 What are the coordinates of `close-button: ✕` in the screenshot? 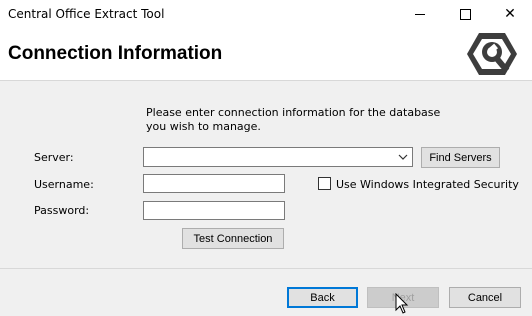 It's located at (509, 14).